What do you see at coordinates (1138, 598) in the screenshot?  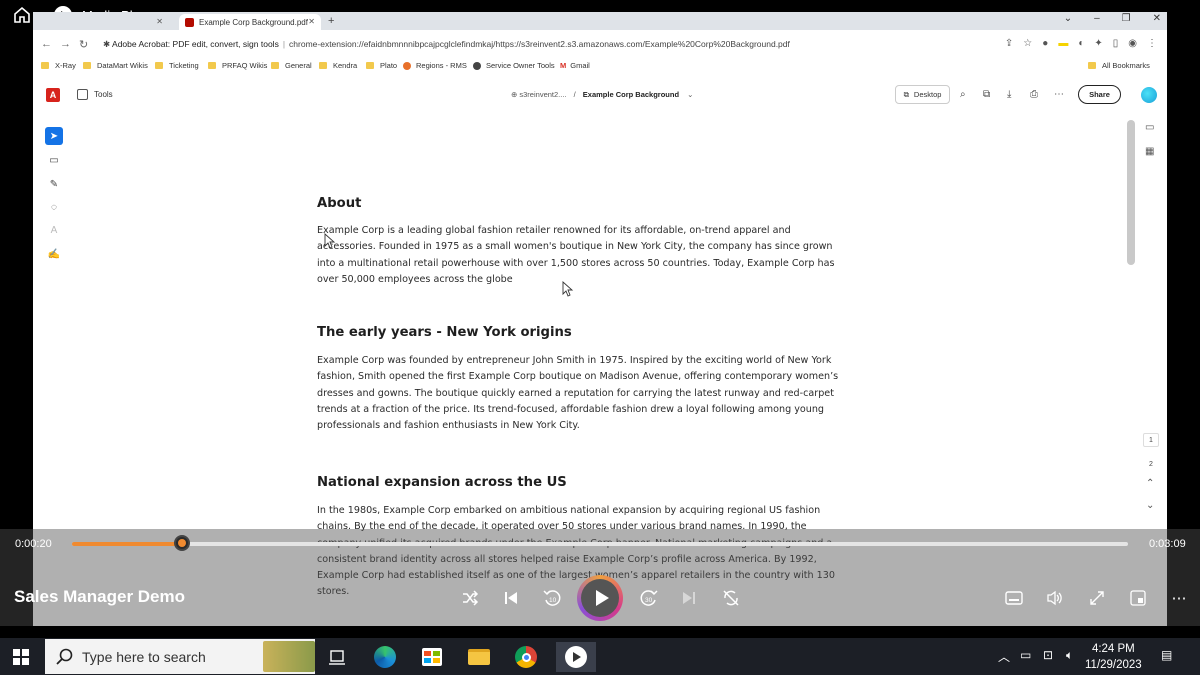 I see `mini-player-icon` at bounding box center [1138, 598].